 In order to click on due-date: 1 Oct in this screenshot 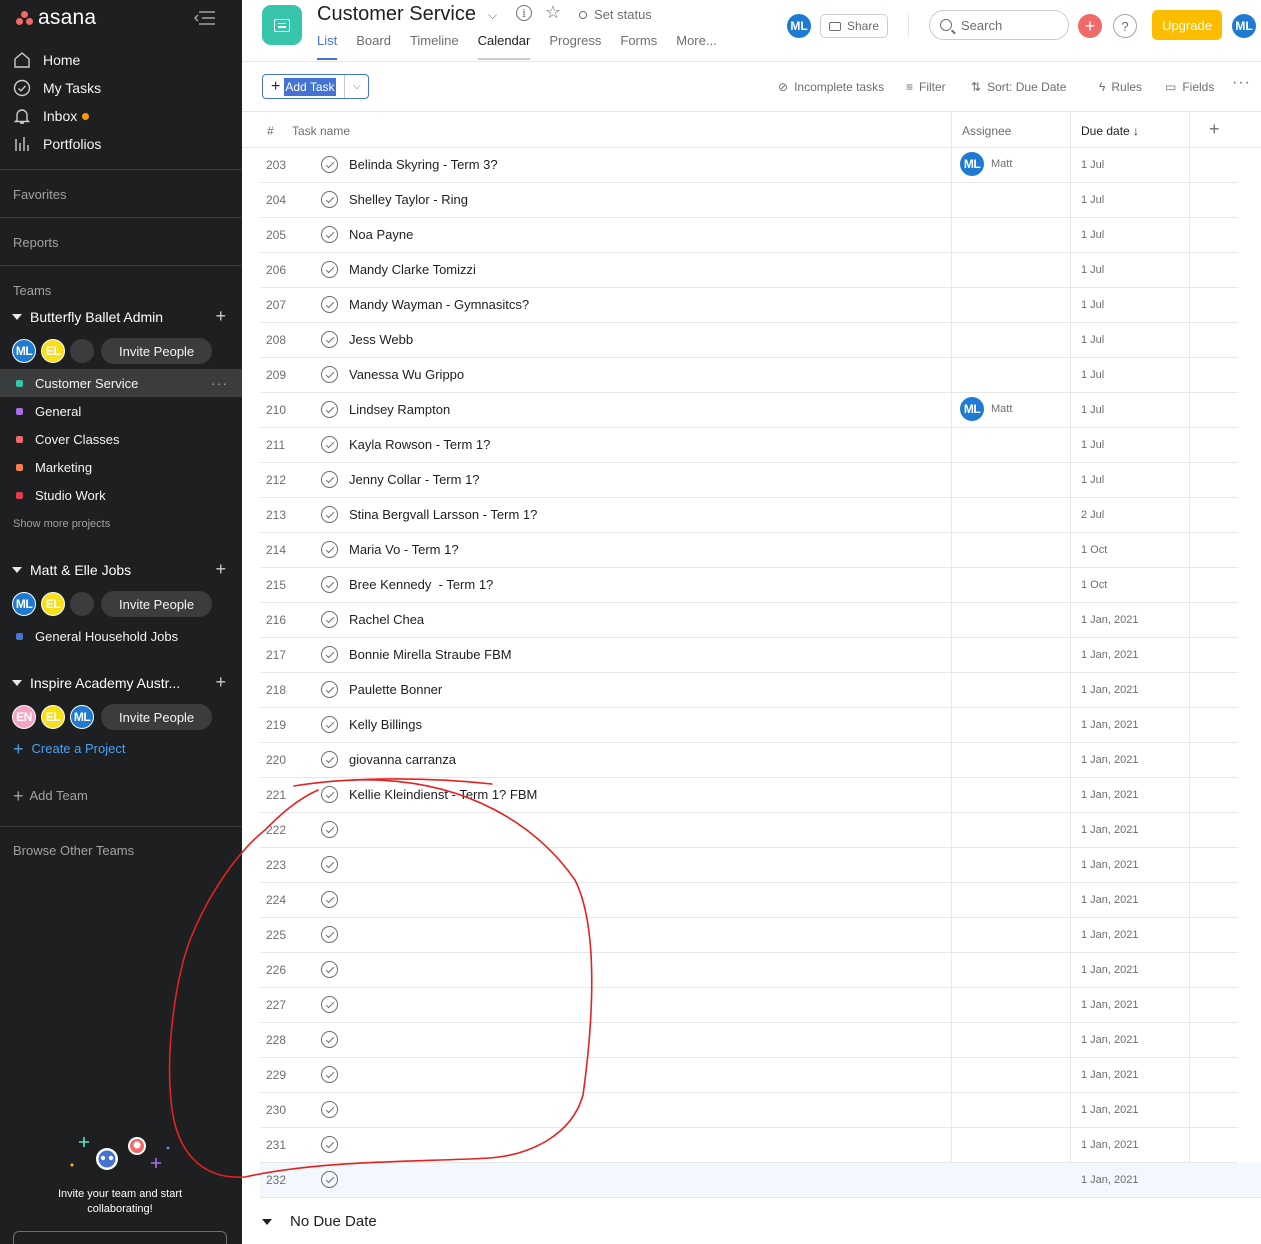, I will do `click(1094, 550)`.